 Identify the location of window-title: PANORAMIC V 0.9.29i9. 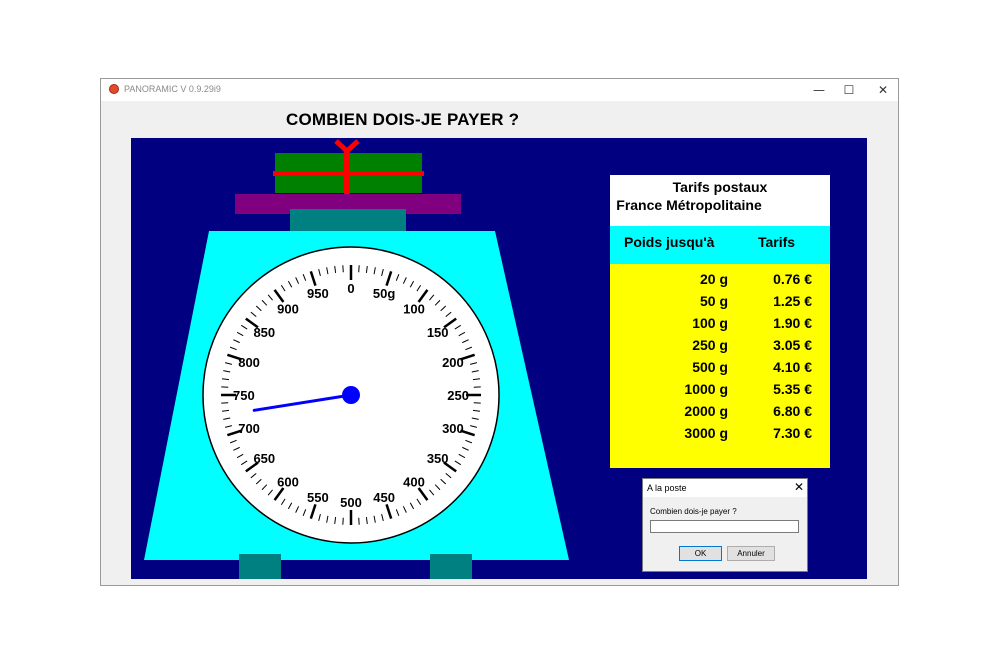
(172, 89).